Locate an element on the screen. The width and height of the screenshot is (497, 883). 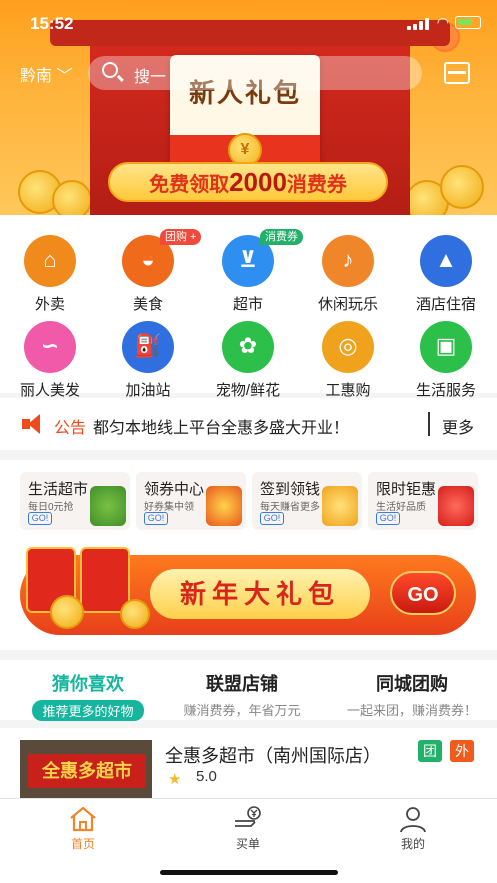
category-item: ⛽ 加油站 is located at coordinates (148, 360).